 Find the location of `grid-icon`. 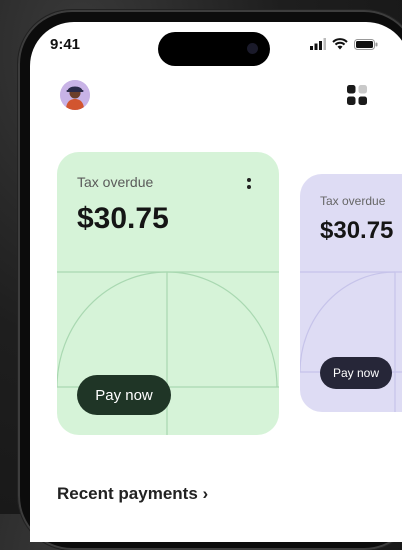

grid-icon is located at coordinates (357, 95).